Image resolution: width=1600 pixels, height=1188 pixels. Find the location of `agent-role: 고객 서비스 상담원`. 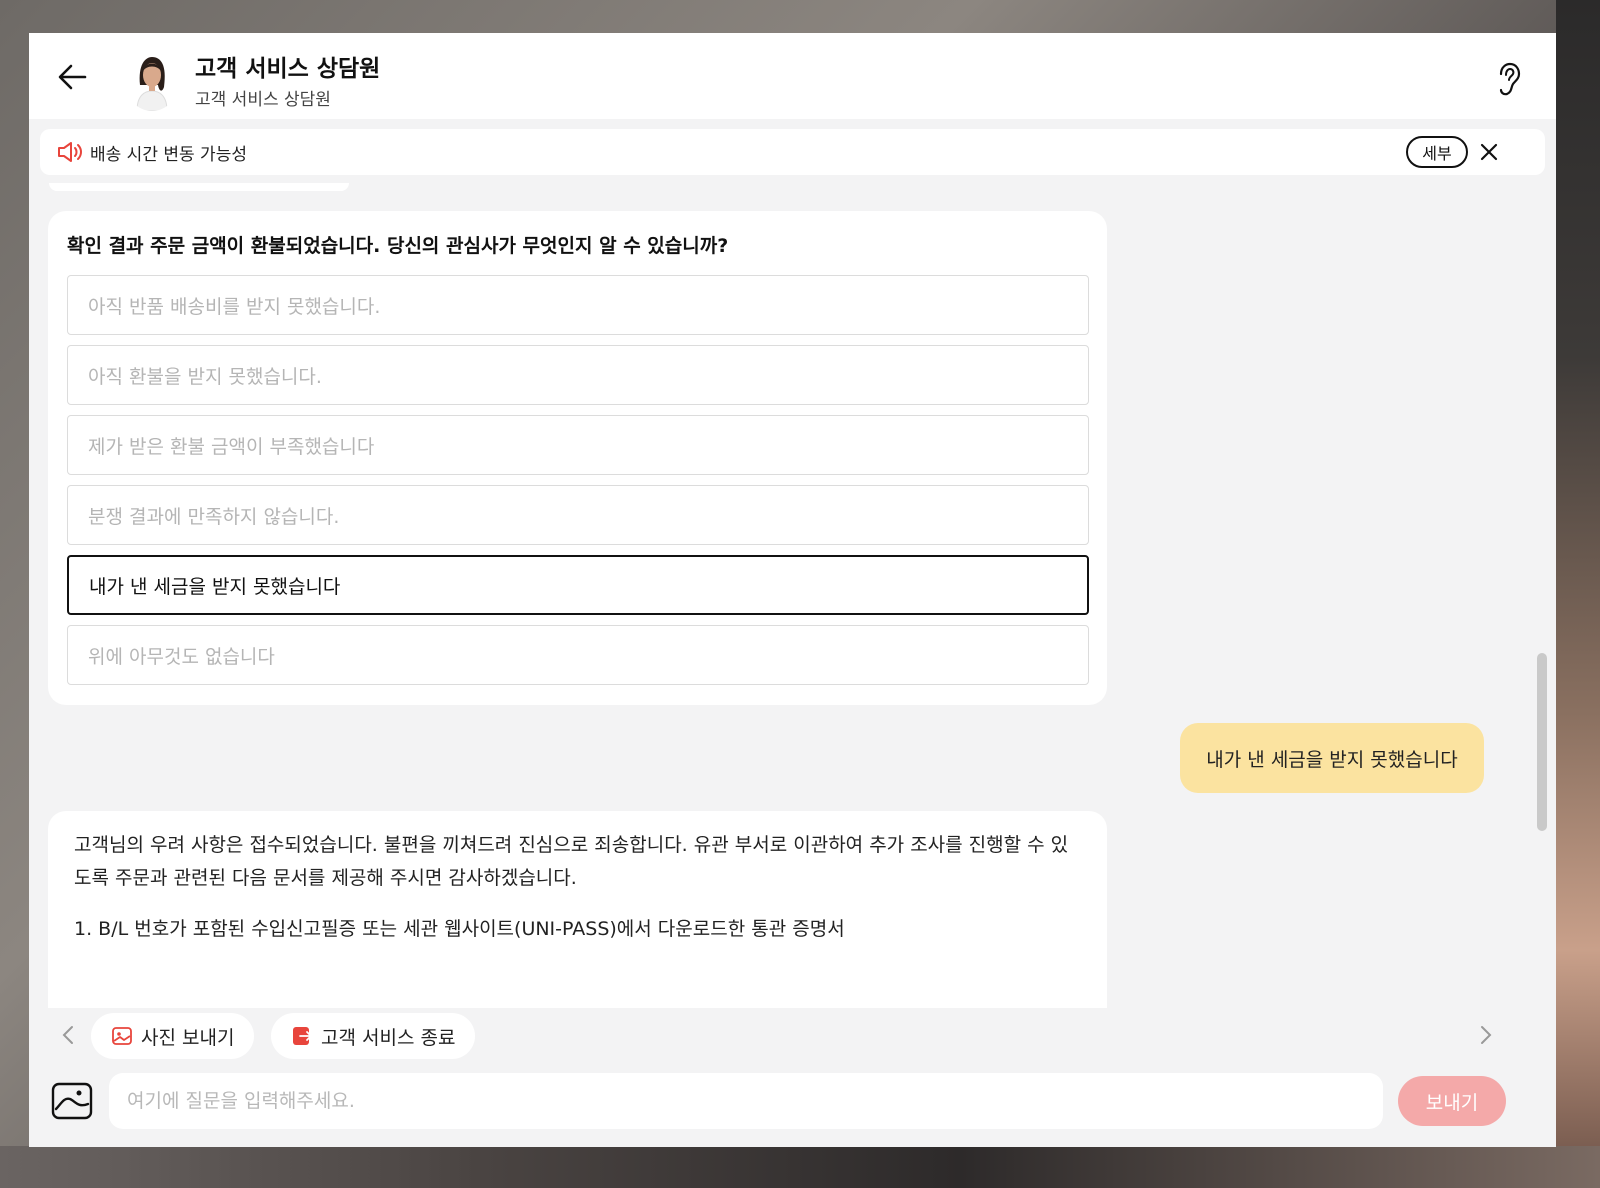

agent-role: 고객 서비스 상담원 is located at coordinates (263, 100).